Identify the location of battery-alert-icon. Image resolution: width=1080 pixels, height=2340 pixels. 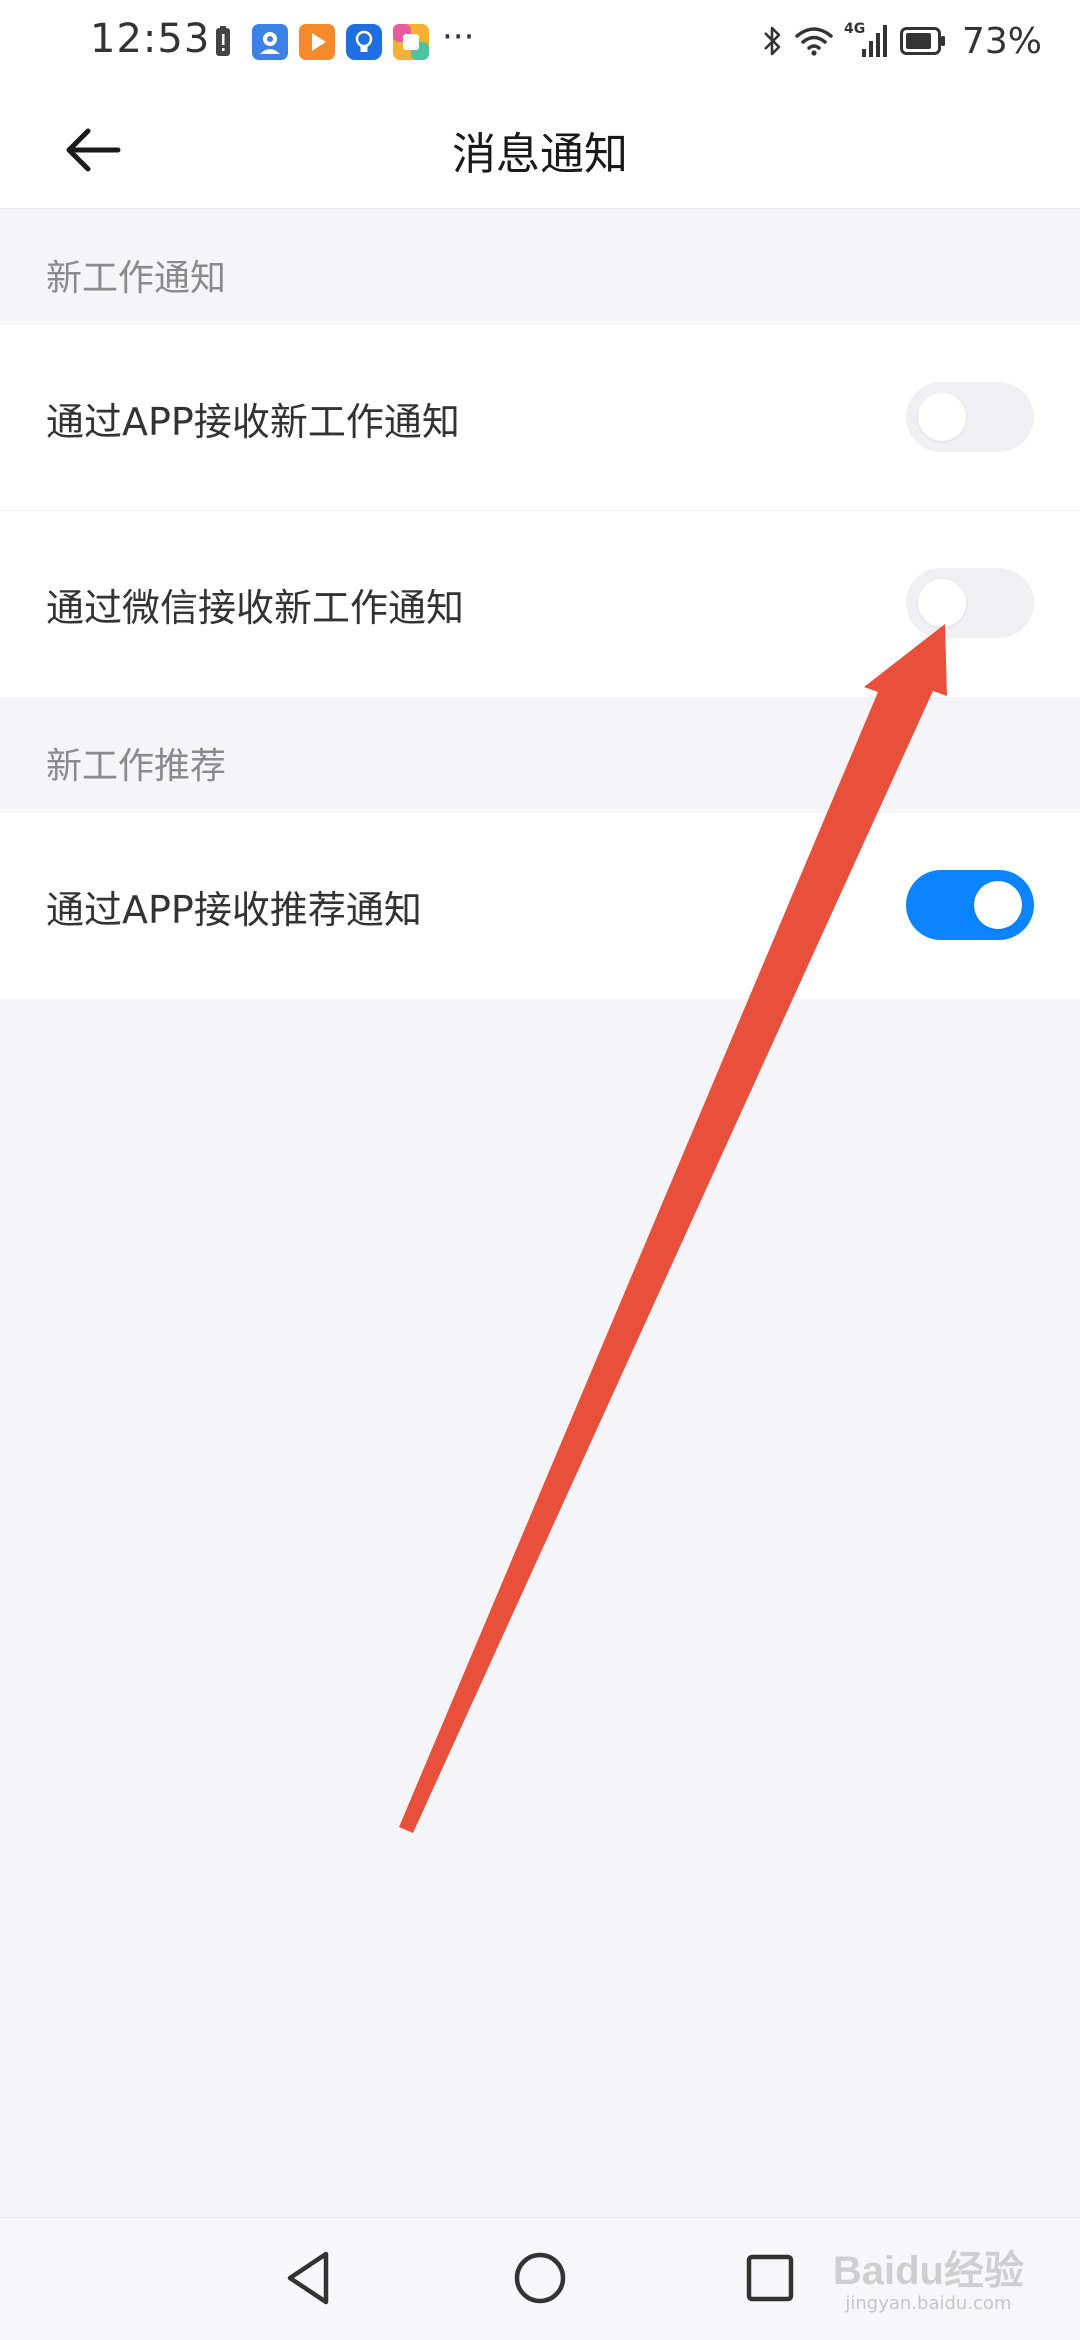
(223, 42).